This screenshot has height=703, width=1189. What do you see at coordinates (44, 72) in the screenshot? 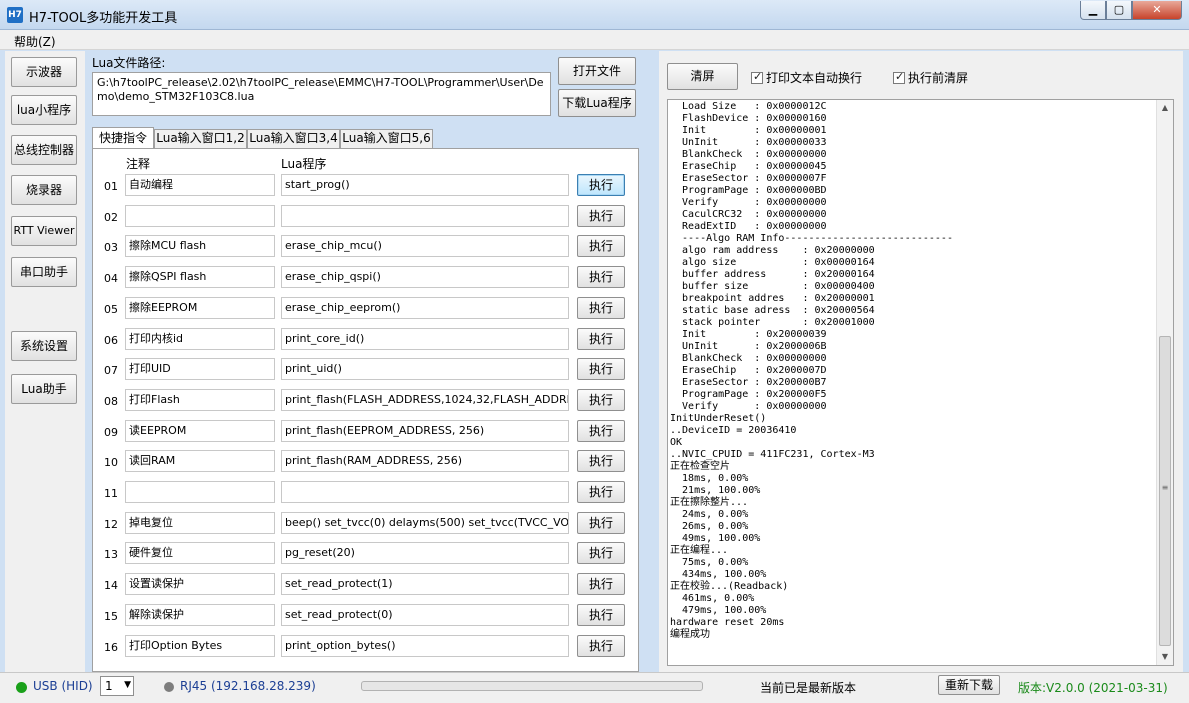
I see `nav-oscilloscope-button: 示波器` at bounding box center [44, 72].